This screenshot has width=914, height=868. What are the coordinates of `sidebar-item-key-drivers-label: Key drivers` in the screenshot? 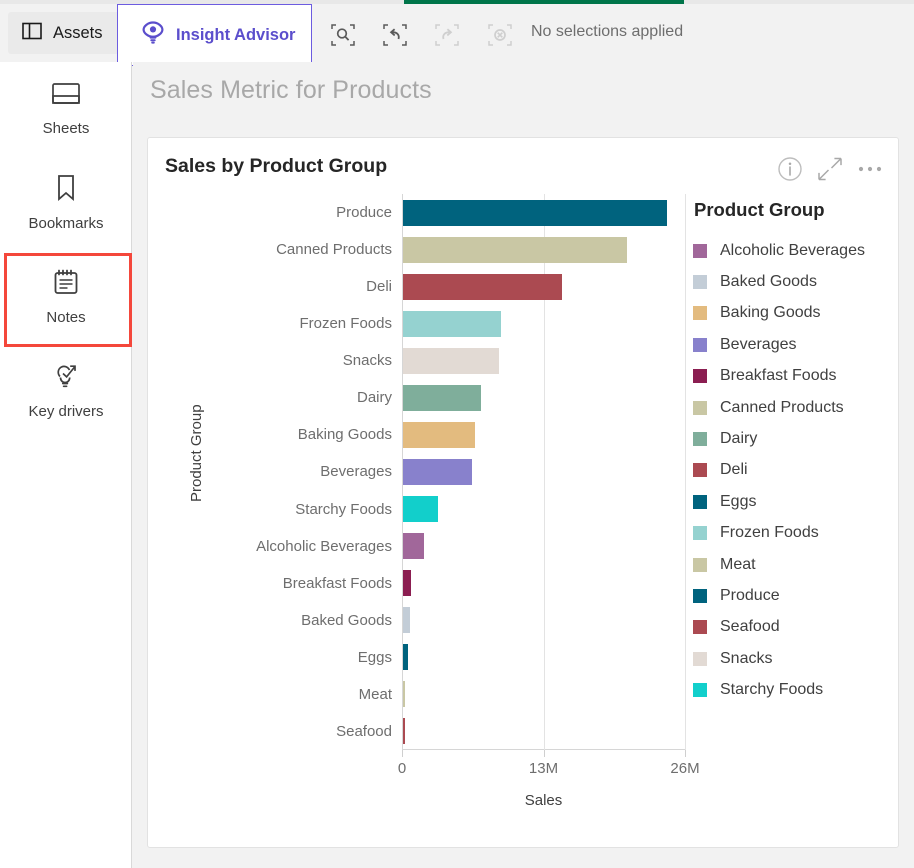 It's located at (66, 411).